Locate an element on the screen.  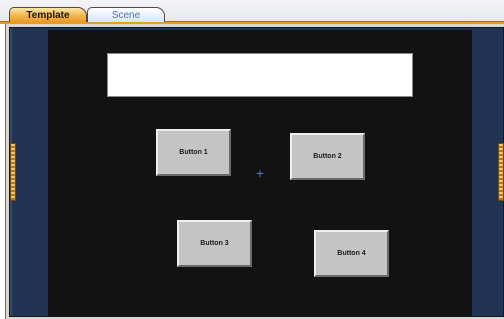
right-splitter-handle is located at coordinates (501, 172).